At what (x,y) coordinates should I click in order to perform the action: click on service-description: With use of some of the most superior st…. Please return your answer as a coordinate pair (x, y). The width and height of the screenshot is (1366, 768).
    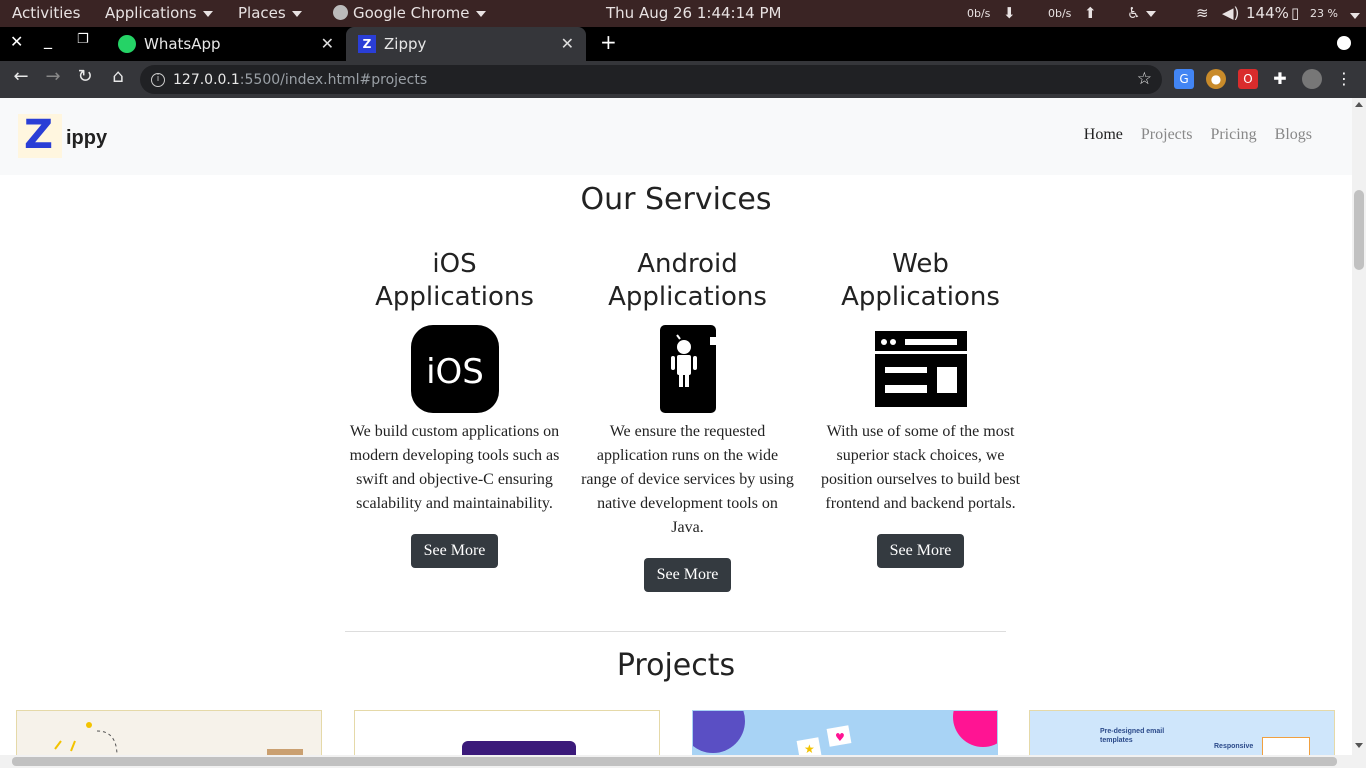
    Looking at the image, I should click on (920, 467).